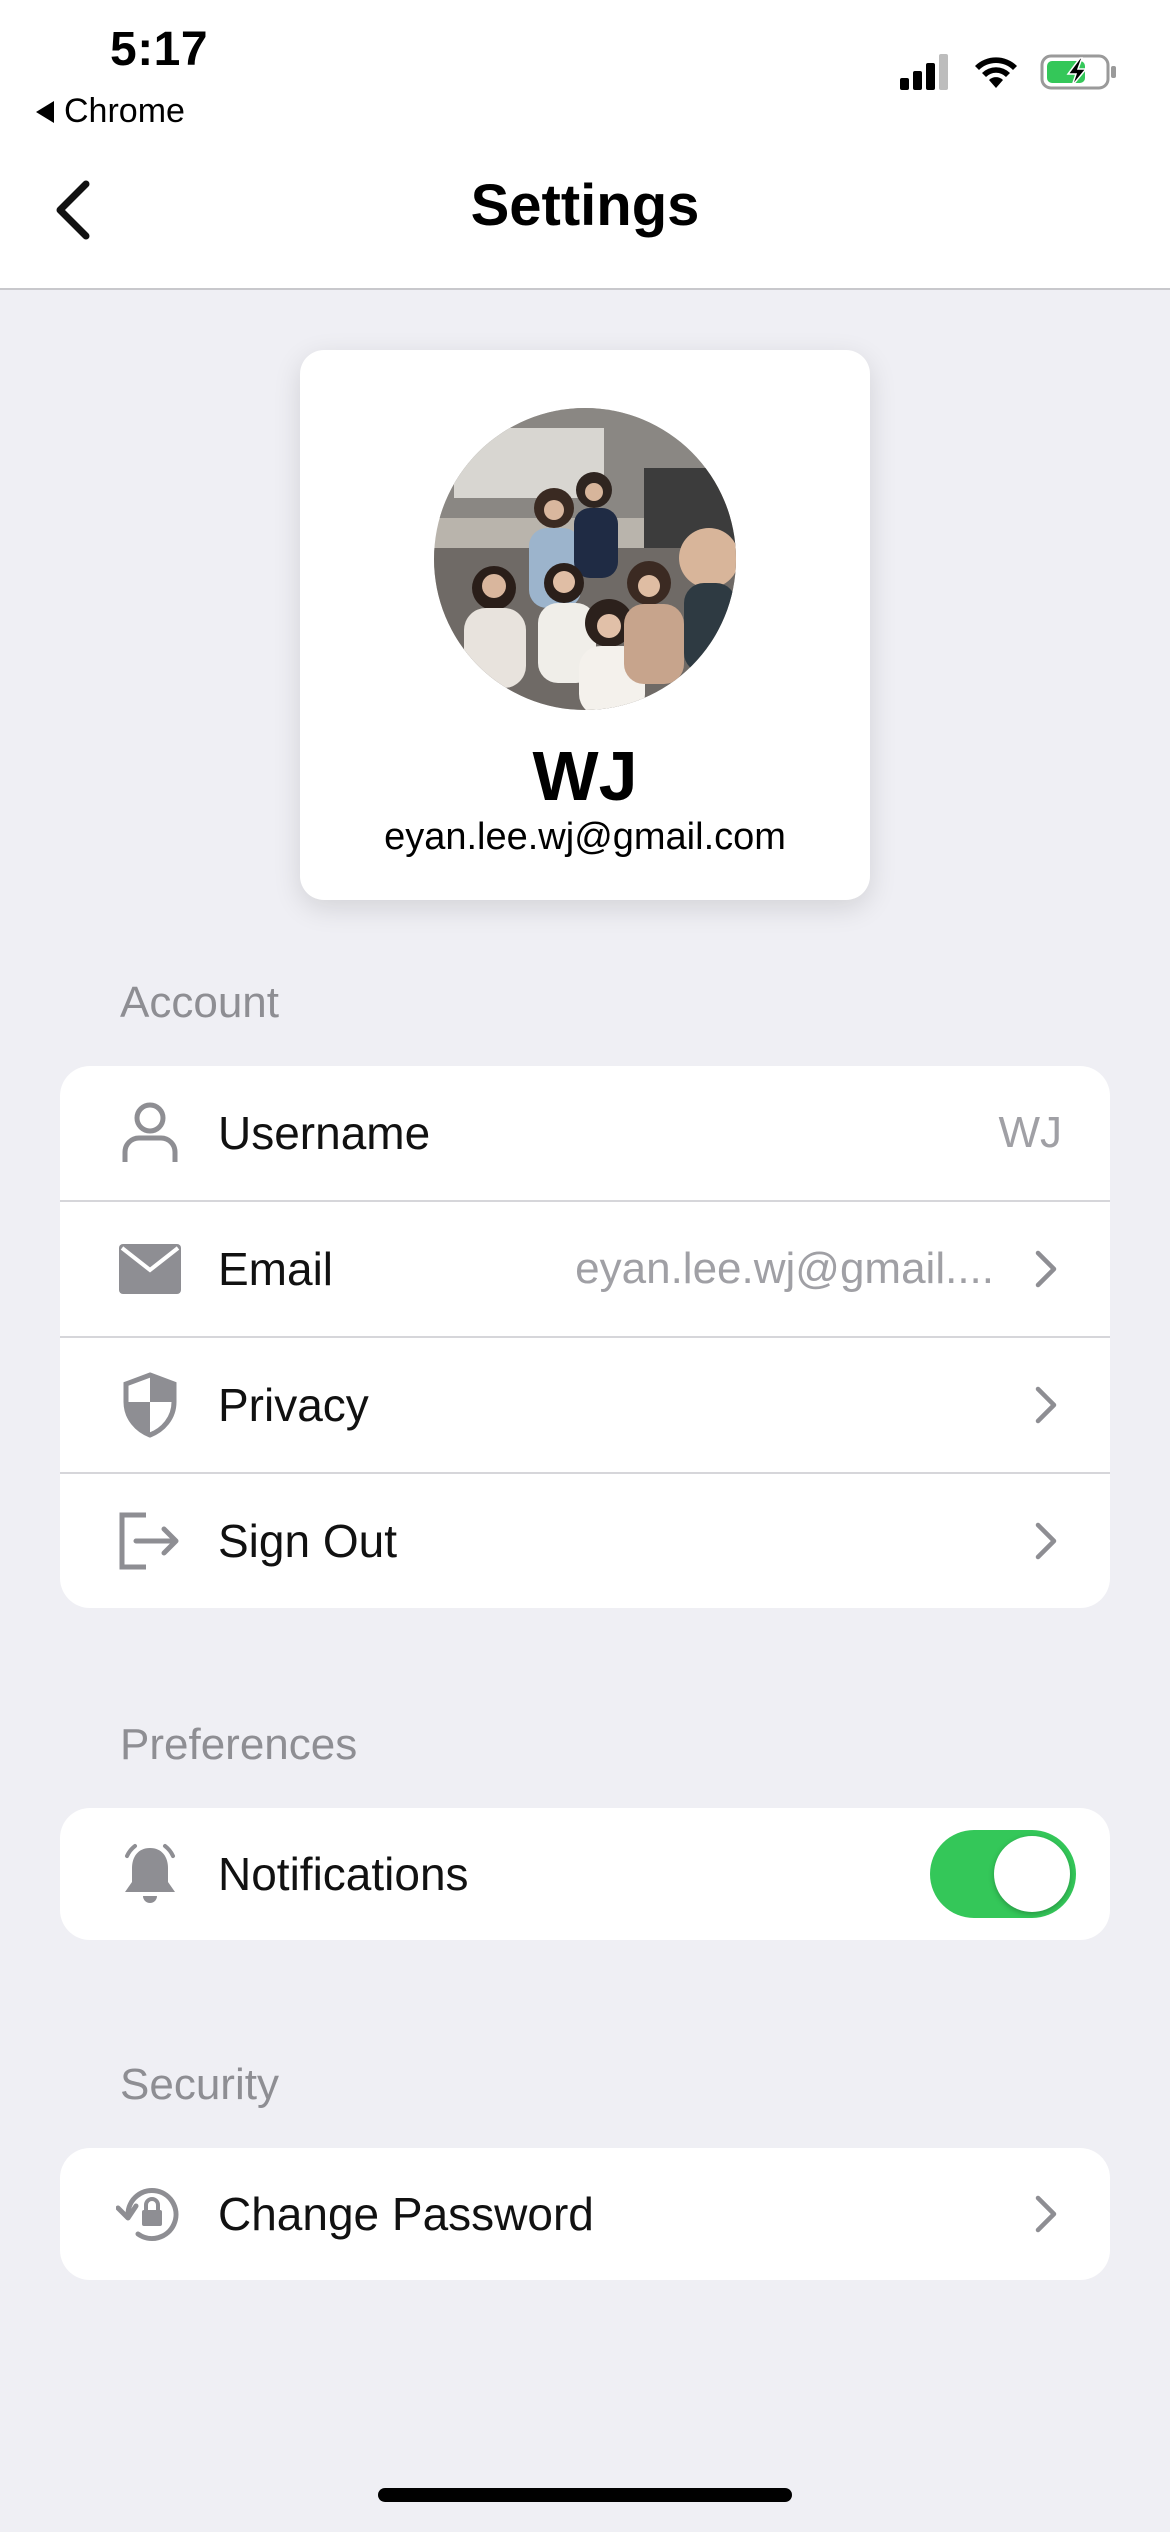  Describe the element at coordinates (1078, 72) in the screenshot. I see `battery-charging-icon` at that location.